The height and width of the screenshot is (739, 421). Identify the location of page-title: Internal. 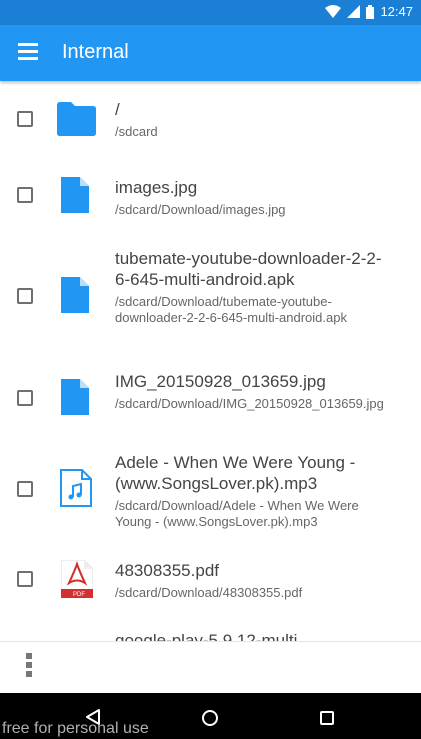
(95, 52).